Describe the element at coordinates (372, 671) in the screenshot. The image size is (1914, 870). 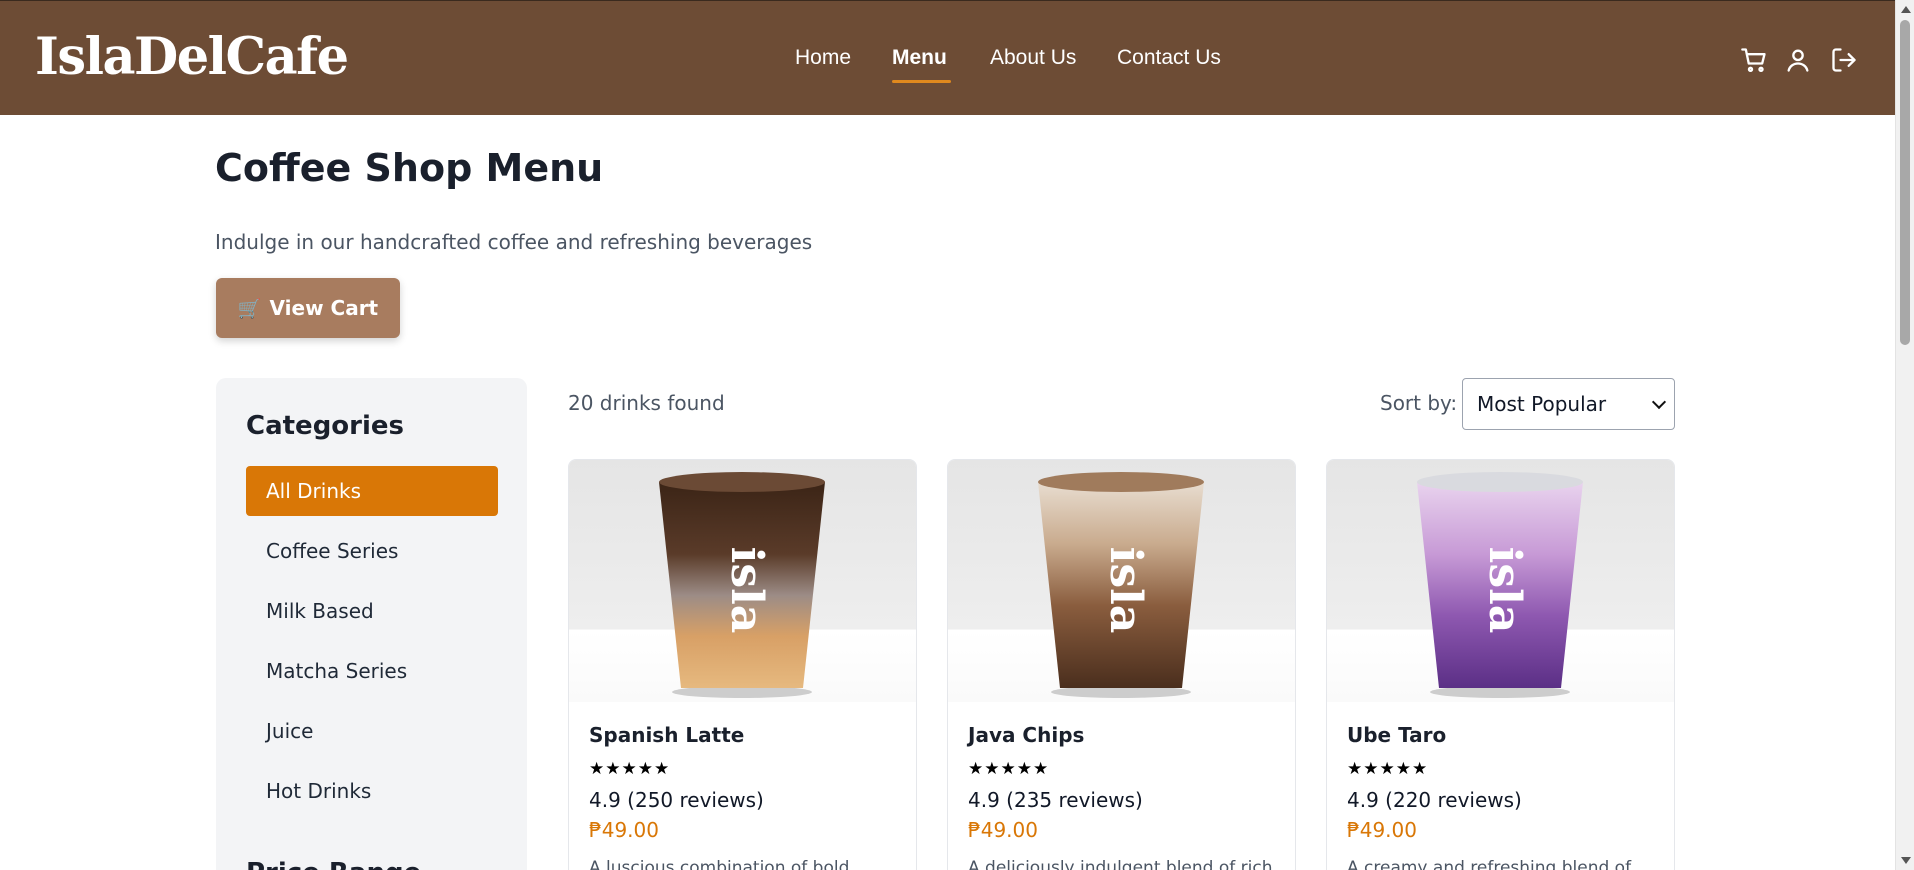
I see `category-matcha-series: Matcha Series` at that location.